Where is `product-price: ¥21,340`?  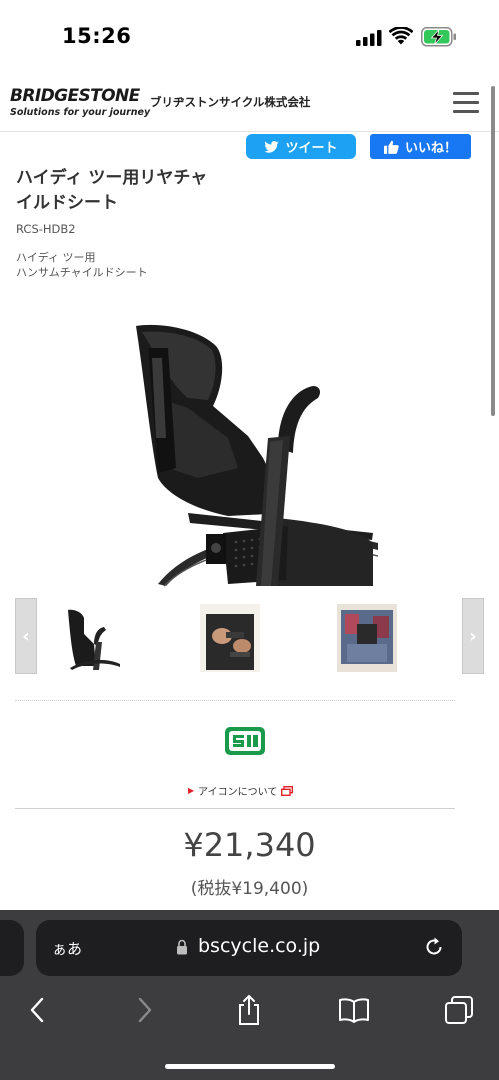 product-price: ¥21,340 is located at coordinates (249, 845).